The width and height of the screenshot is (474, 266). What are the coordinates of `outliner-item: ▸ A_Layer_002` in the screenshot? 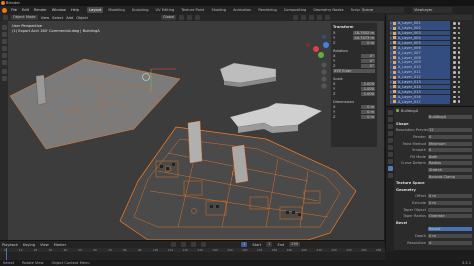 It's located at (420, 28).